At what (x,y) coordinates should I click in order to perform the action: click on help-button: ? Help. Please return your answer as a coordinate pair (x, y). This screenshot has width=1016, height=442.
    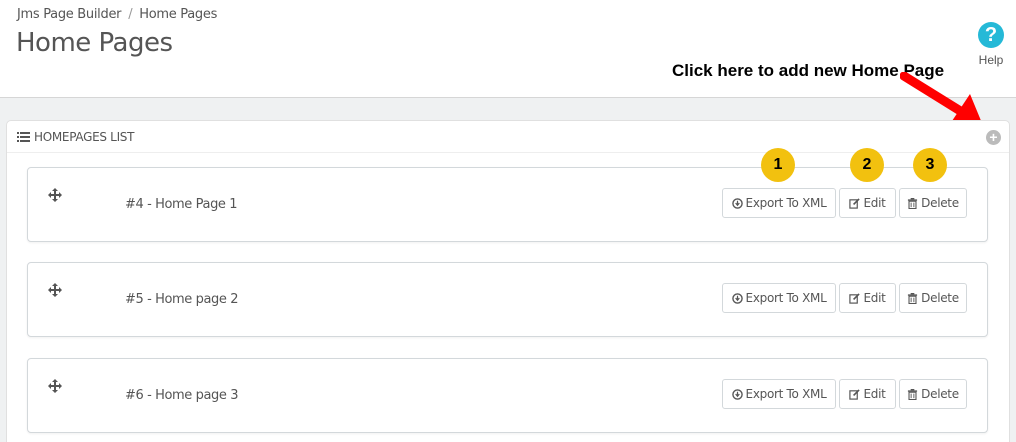
    Looking at the image, I should click on (991, 44).